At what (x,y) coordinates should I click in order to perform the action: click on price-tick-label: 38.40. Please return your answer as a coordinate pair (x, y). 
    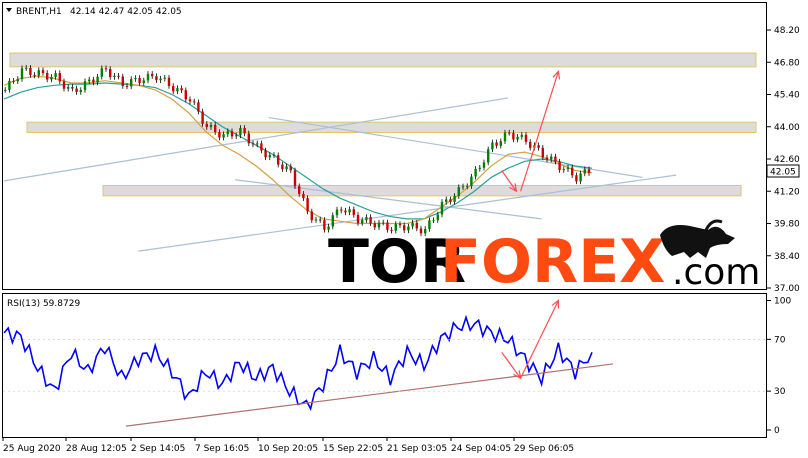
    Looking at the image, I should click on (787, 257).